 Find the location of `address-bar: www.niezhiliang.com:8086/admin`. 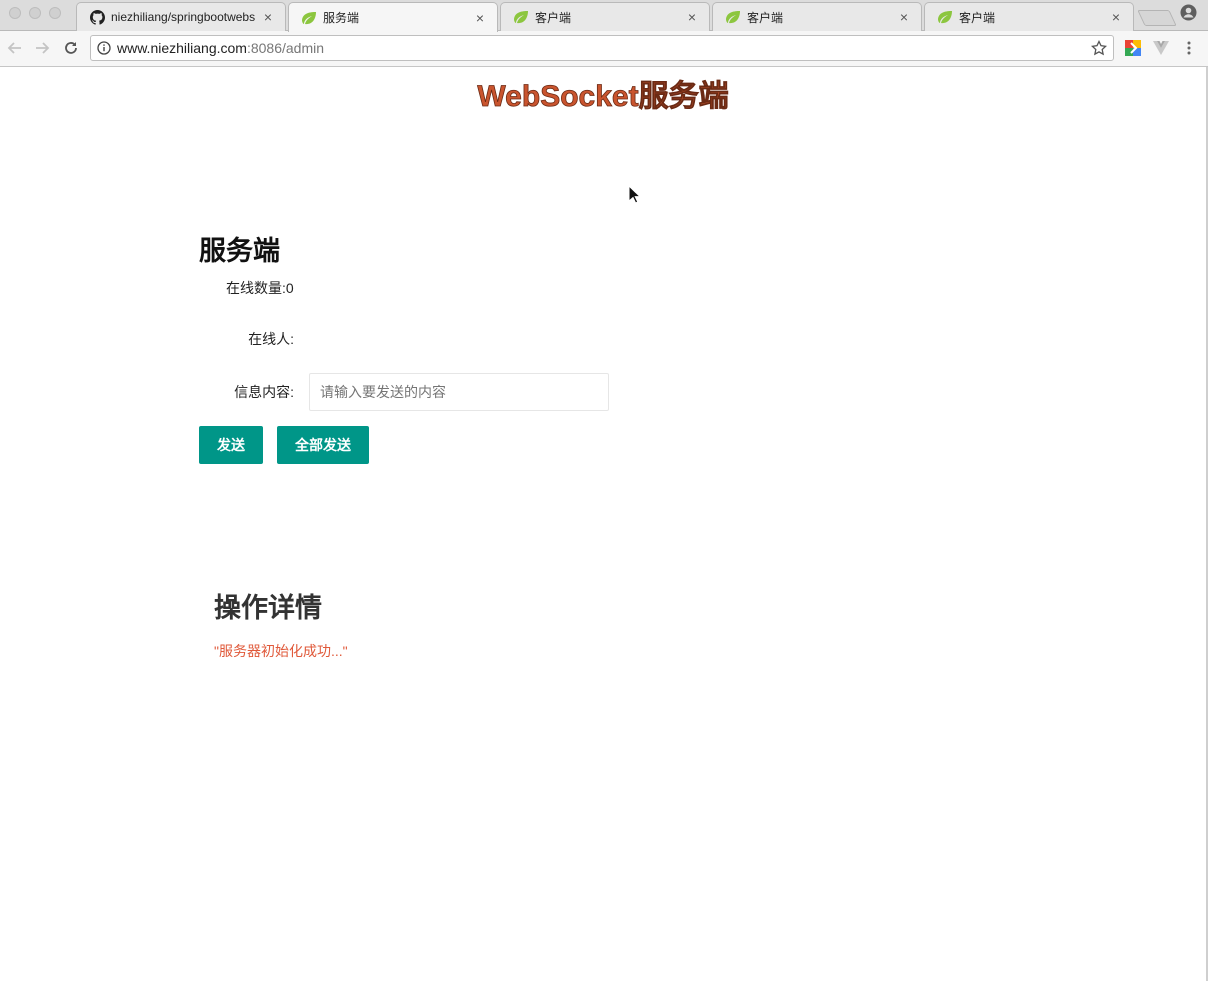

address-bar: www.niezhiliang.com:8086/admin is located at coordinates (602, 48).